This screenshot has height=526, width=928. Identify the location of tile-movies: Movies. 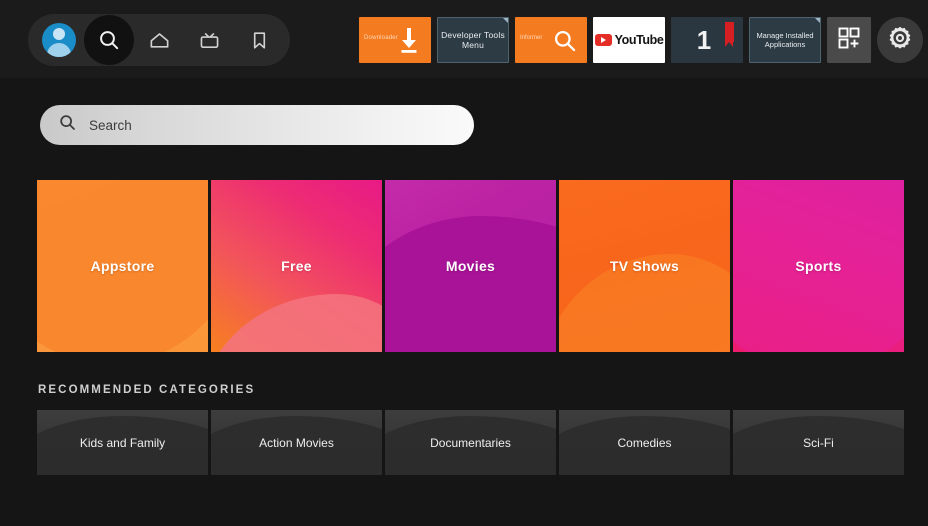
(470, 266).